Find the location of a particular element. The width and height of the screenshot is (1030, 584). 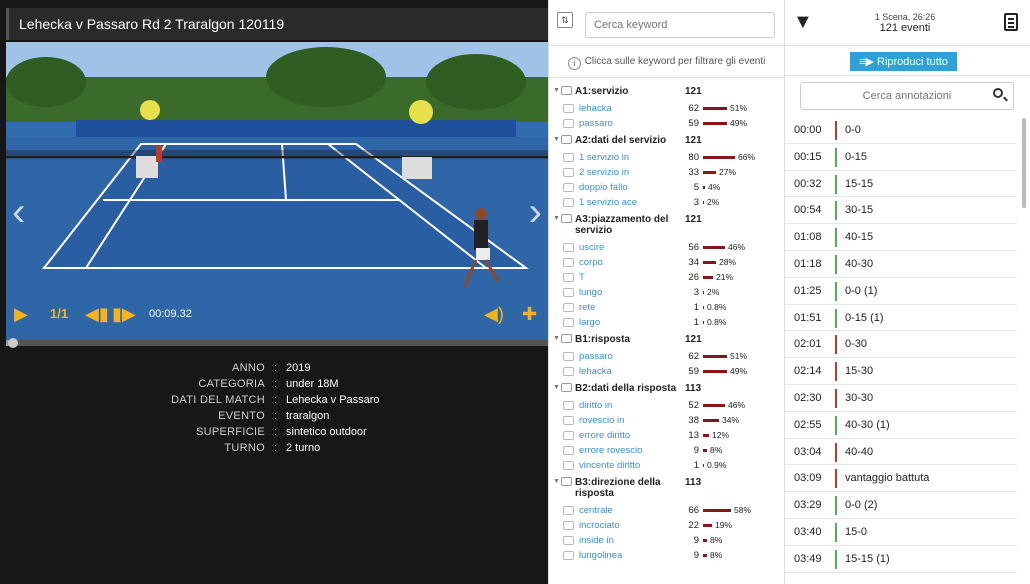

keyword-item: lehacka 62 51% is located at coordinates (666, 108).